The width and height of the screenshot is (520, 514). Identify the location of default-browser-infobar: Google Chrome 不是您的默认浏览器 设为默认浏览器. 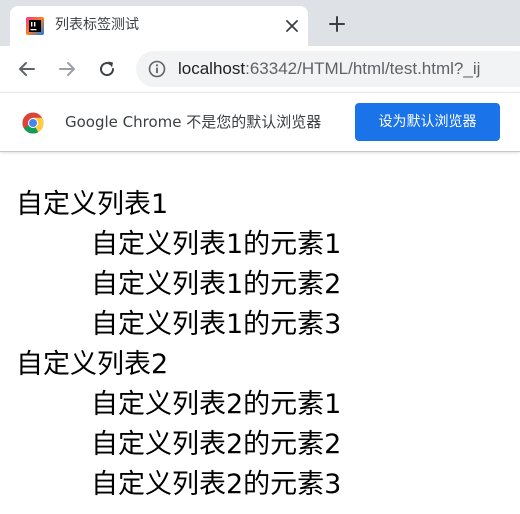
(260, 122).